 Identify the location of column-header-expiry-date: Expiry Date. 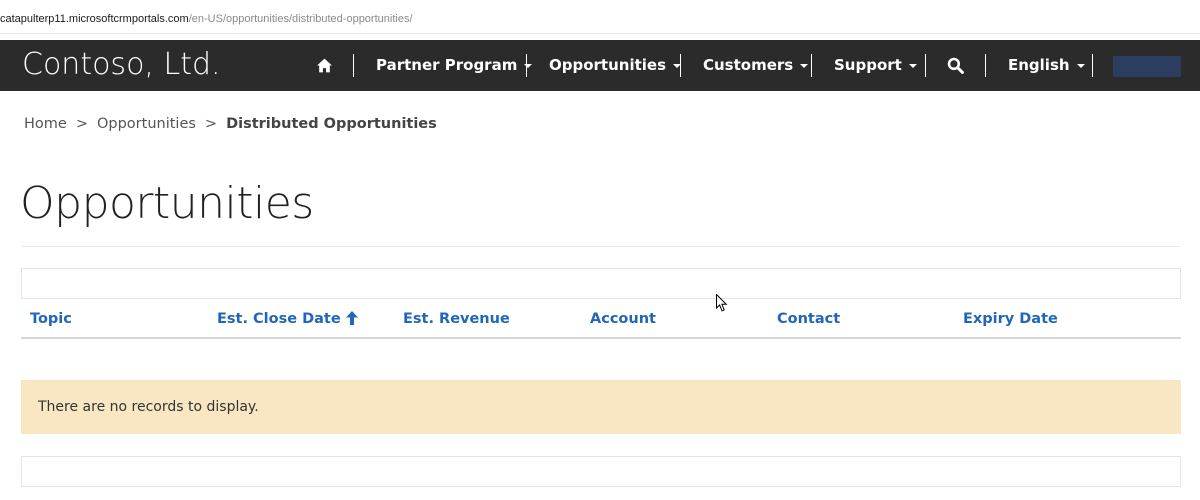
(1010, 319).